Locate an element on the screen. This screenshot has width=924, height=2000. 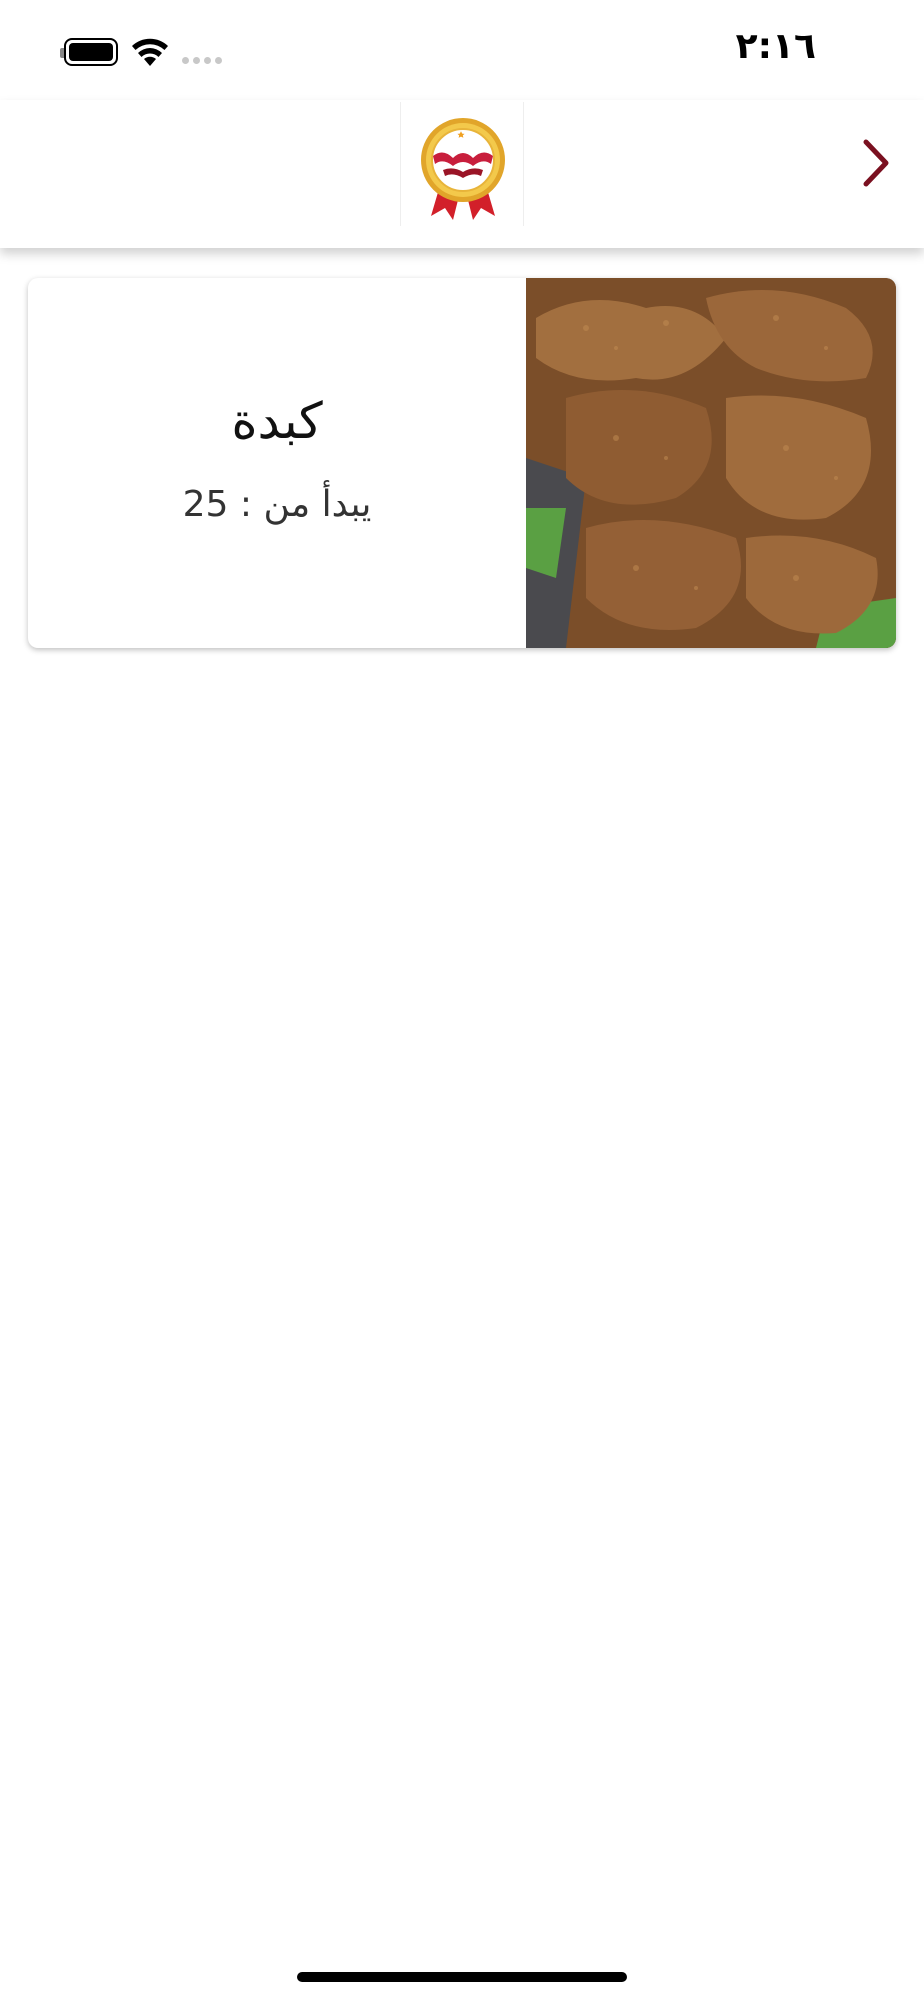
fried-liver-photo is located at coordinates (711, 463).